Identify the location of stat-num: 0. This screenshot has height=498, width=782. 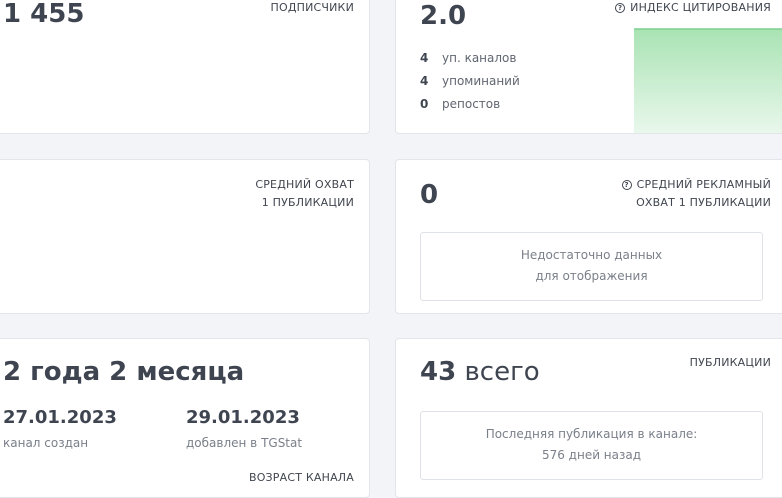
(424, 104).